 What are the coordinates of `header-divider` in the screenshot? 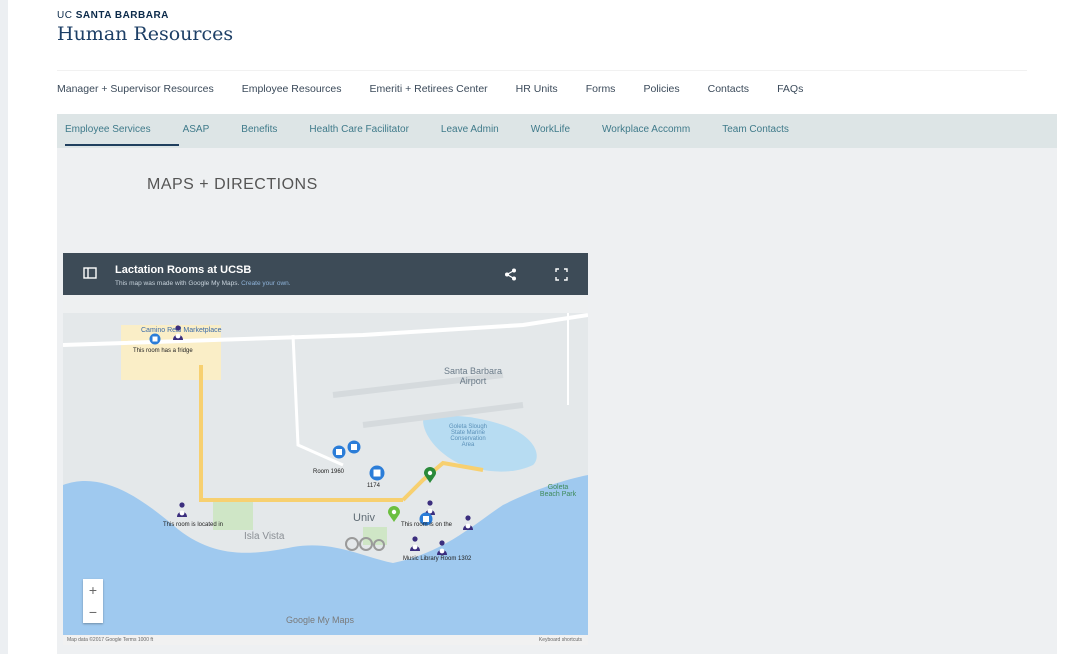 It's located at (542, 70).